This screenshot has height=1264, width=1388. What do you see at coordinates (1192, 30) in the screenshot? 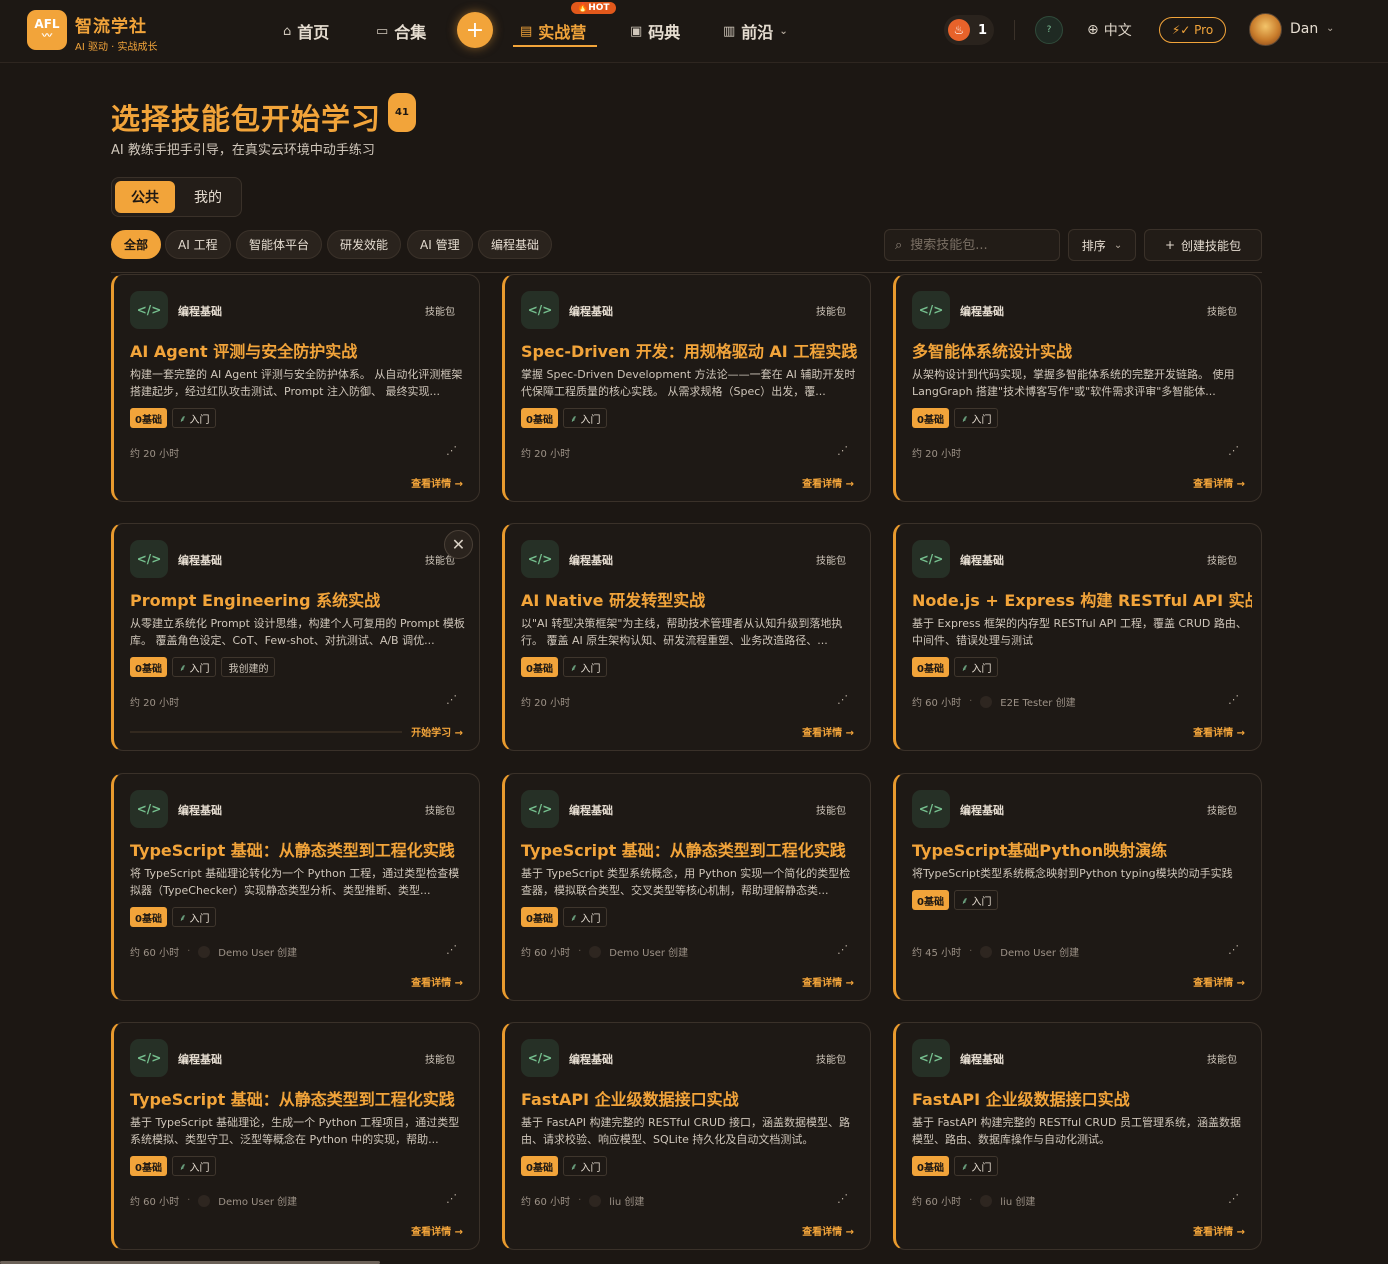
I see `pro-button: ⚡✓ Pro` at bounding box center [1192, 30].